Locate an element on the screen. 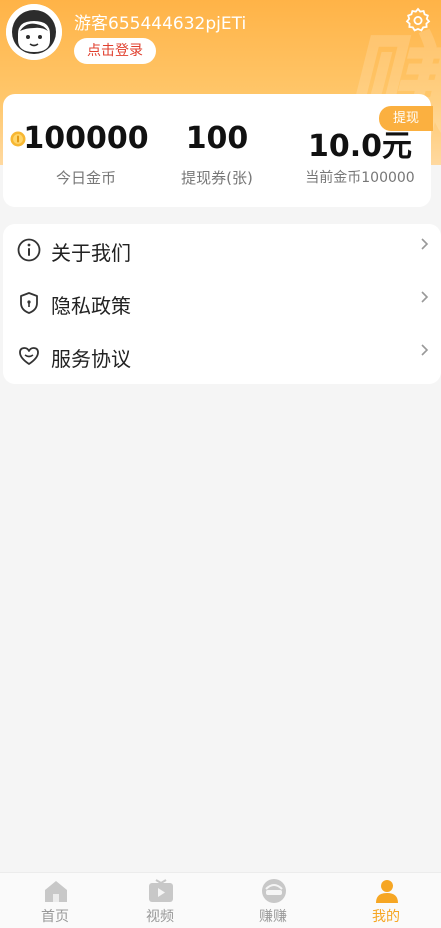  username: 游客655444632pjETi is located at coordinates (160, 24).